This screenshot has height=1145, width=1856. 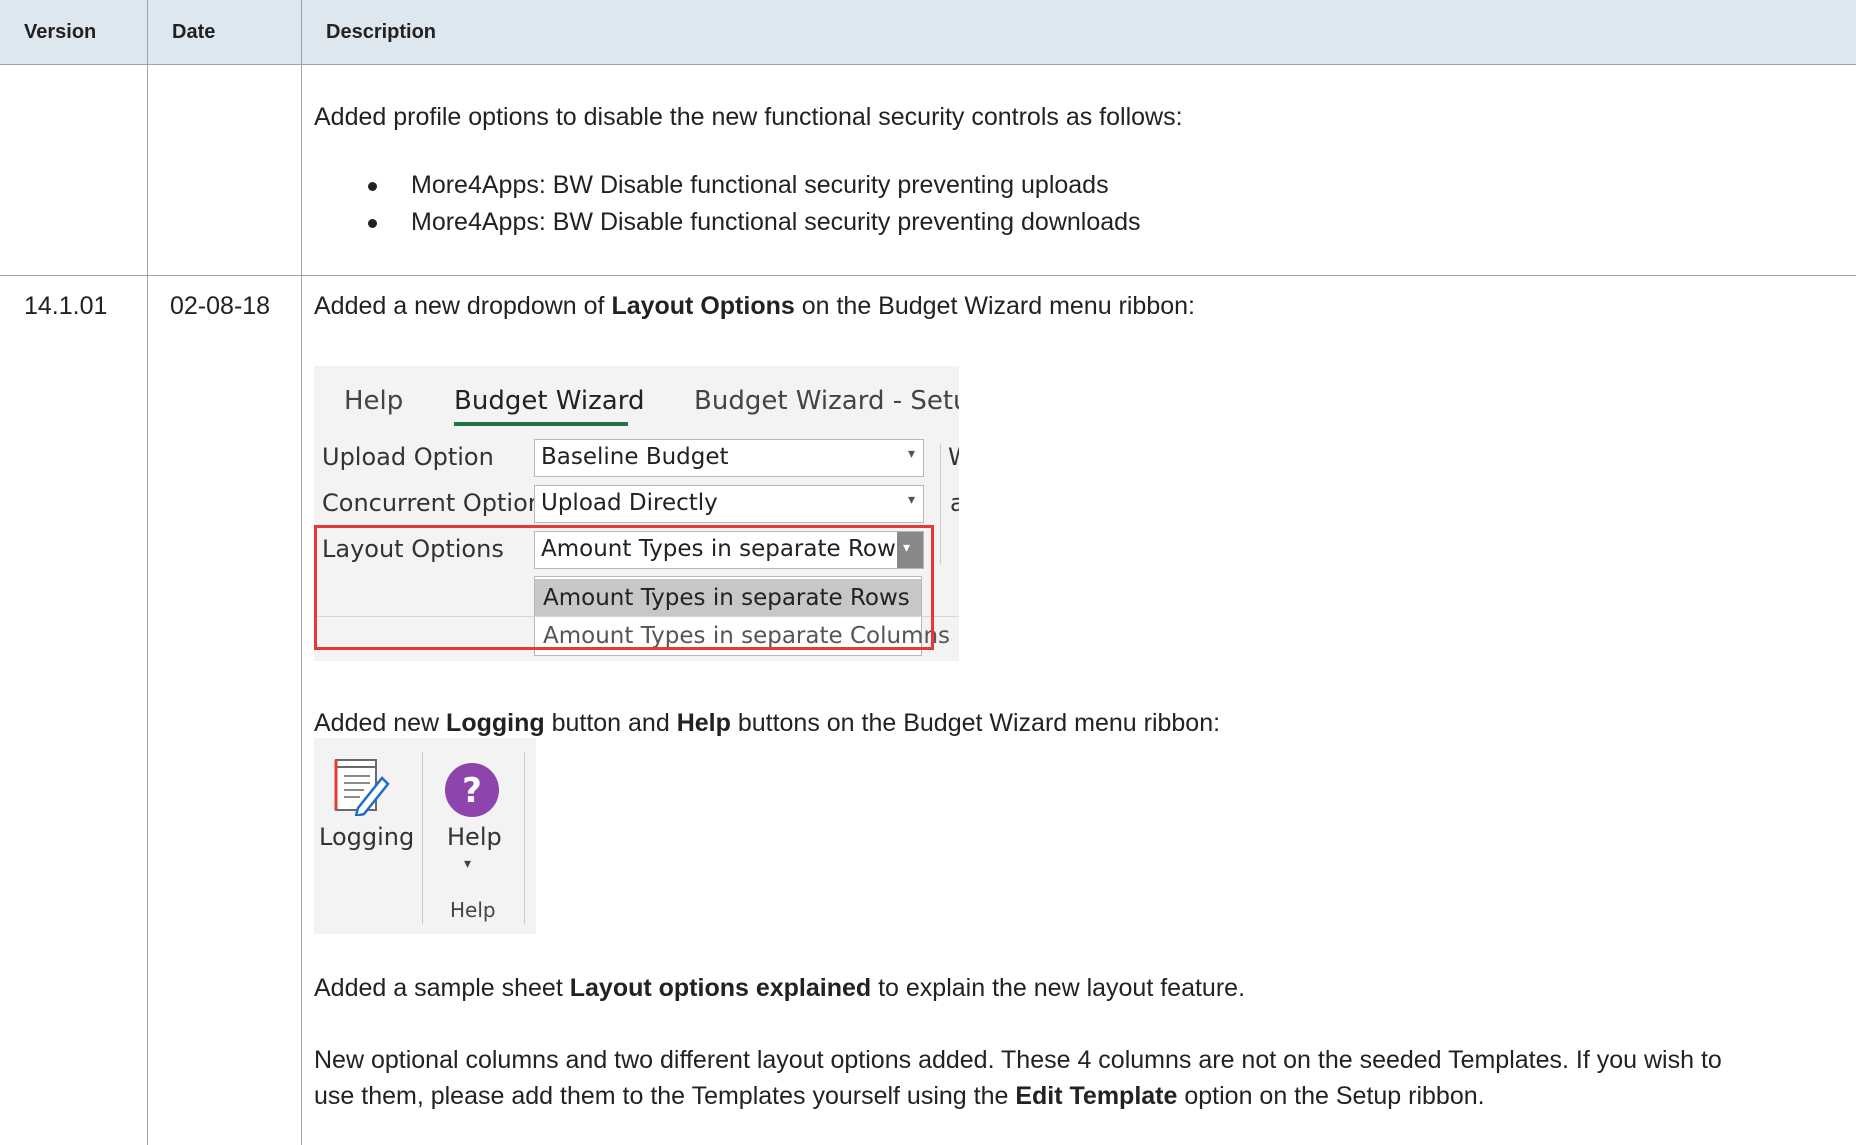 What do you see at coordinates (826, 401) in the screenshot?
I see `tab-budget-wizard-setup: Budget Wizard - Setup` at bounding box center [826, 401].